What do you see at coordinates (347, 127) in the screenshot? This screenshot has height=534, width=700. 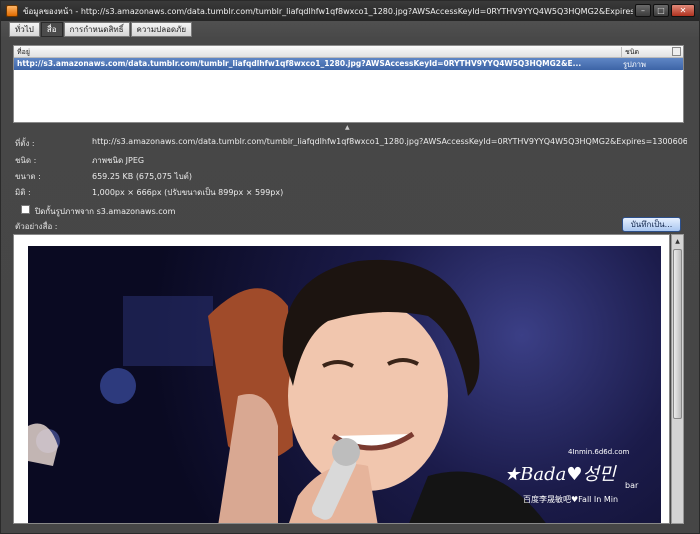 I see `splitter-grip-icon: ▲` at bounding box center [347, 127].